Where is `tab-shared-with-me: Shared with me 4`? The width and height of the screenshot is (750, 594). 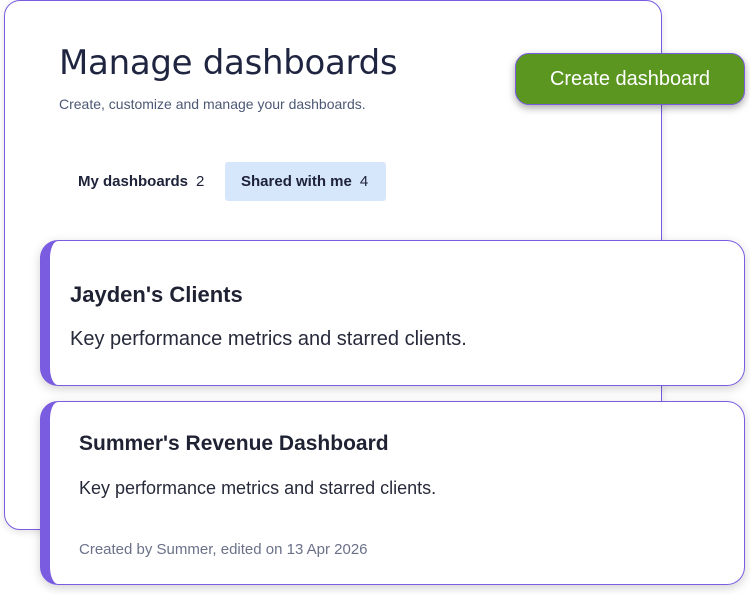
tab-shared-with-me: Shared with me 4 is located at coordinates (305, 181).